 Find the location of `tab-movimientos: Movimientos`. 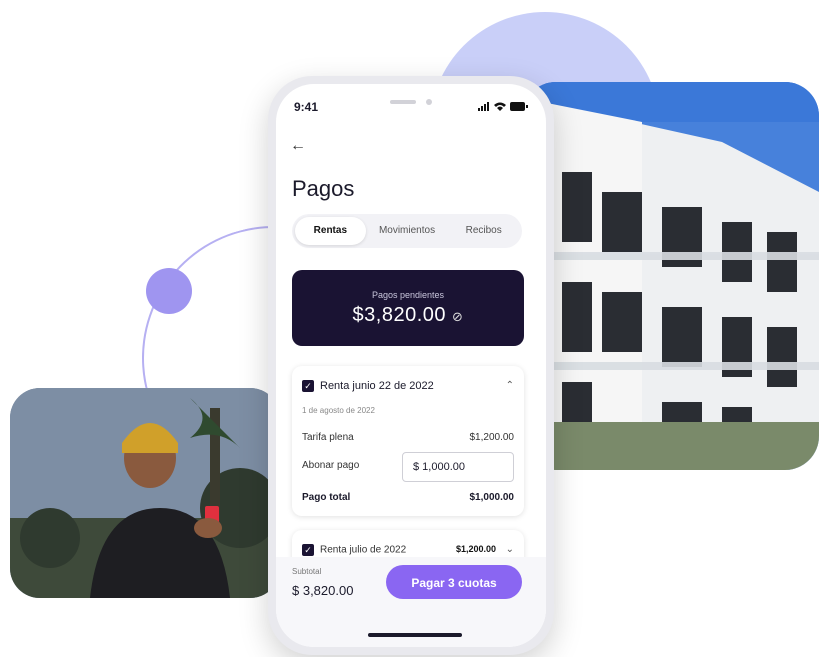

tab-movimientos: Movimientos is located at coordinates (407, 231).